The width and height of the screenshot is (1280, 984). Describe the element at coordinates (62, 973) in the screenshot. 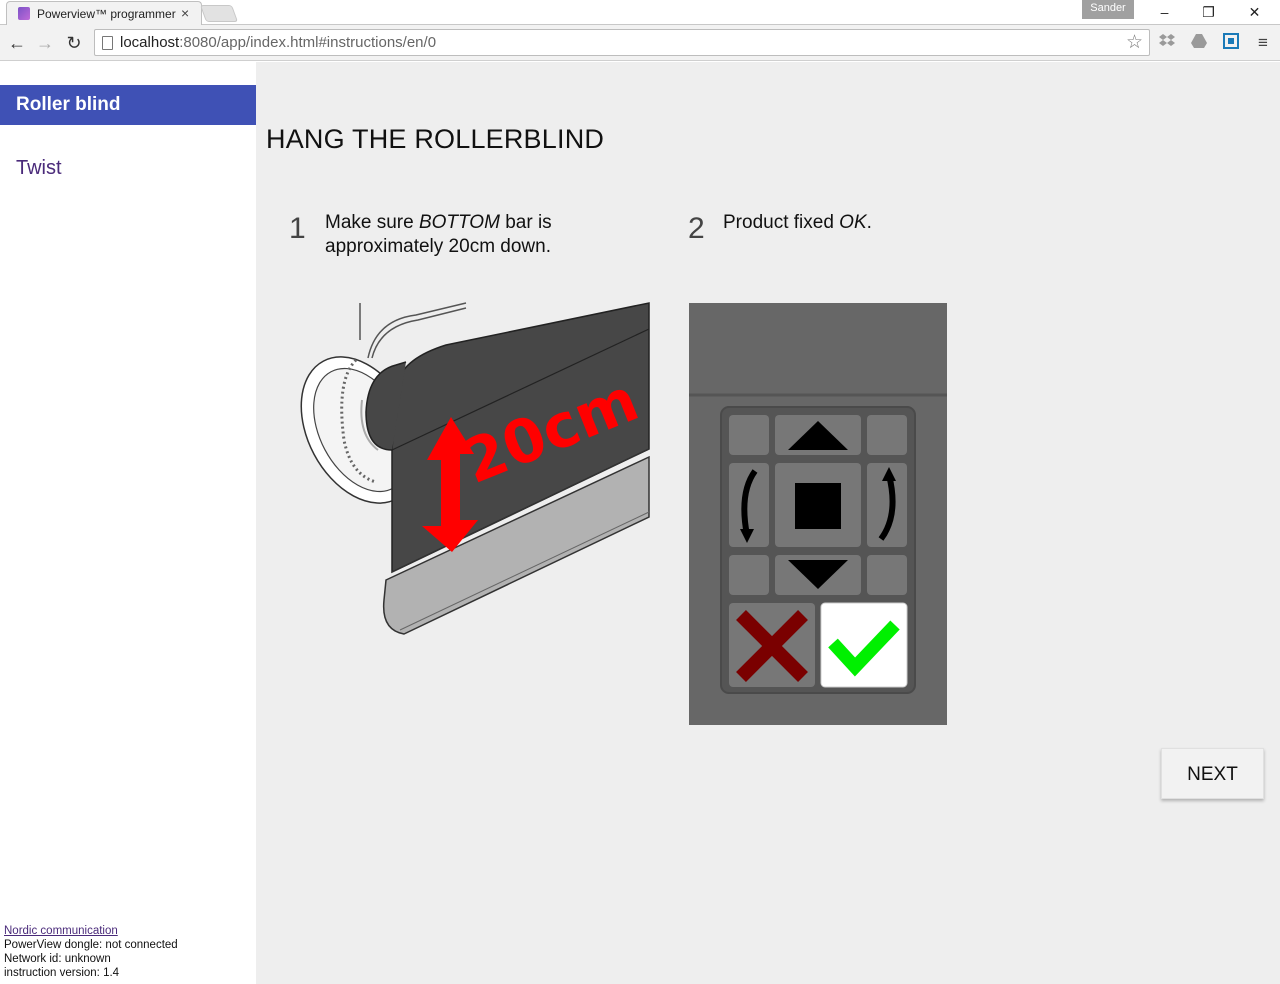

I see `instruction-version: instruction version: 1.4` at that location.